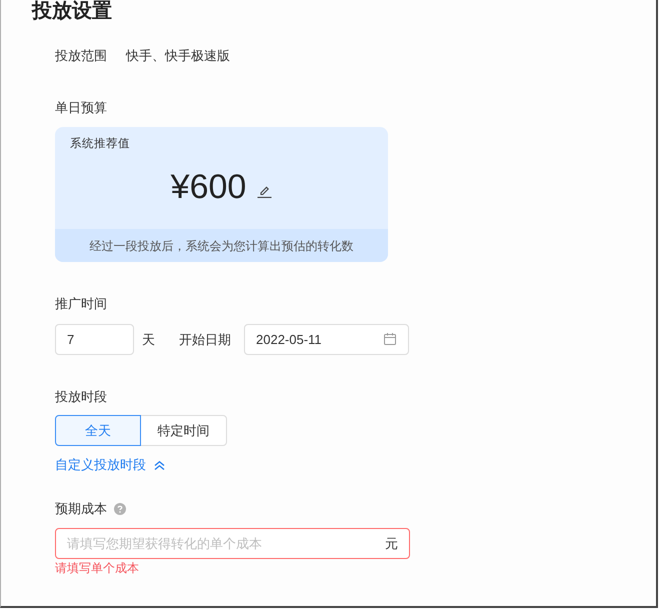 The width and height of the screenshot is (660, 610). I want to click on field-label: 单日预算, so click(81, 108).